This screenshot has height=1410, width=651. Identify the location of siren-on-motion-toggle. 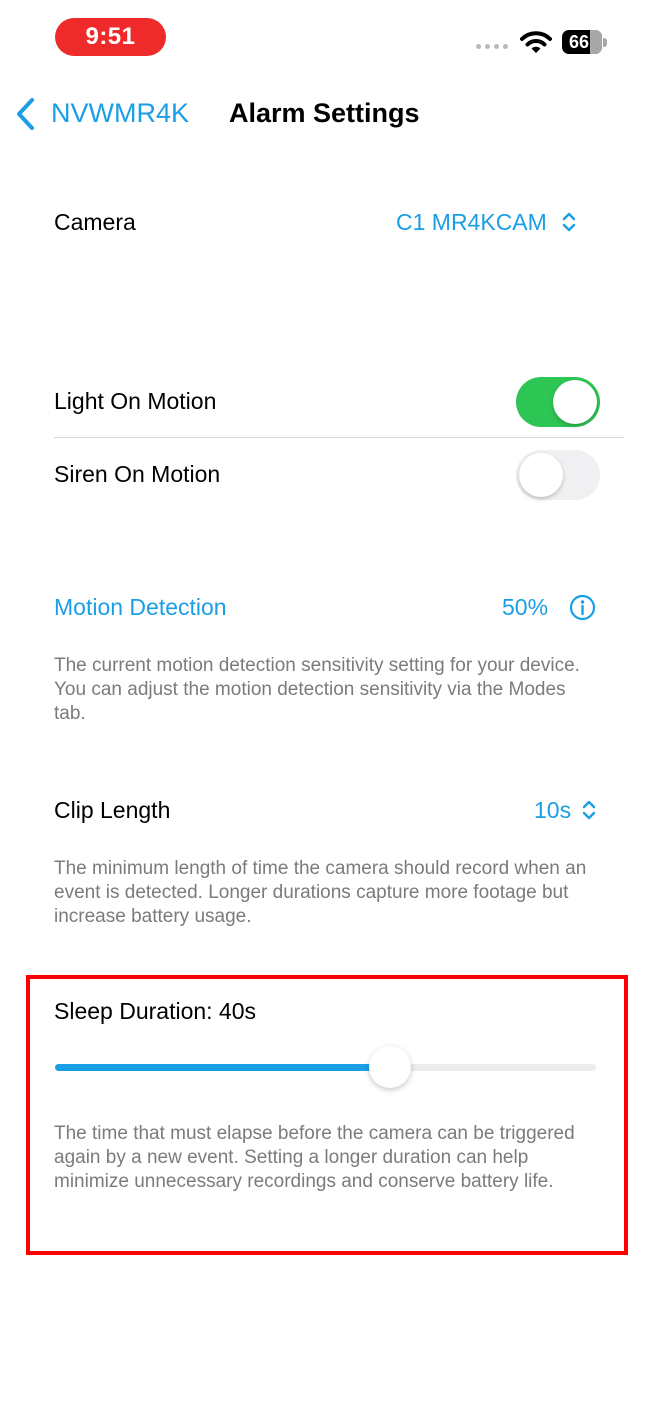
(558, 475).